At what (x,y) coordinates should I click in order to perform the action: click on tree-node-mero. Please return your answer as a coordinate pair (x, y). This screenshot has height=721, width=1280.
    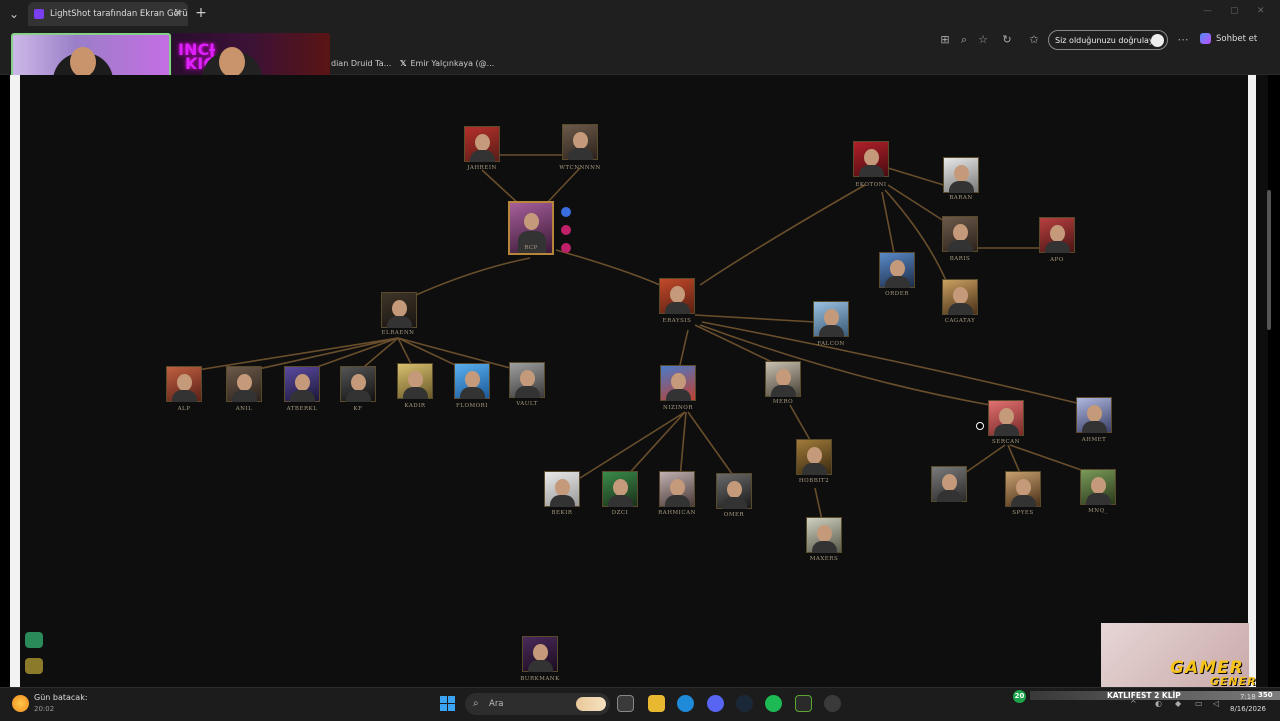
    Looking at the image, I should click on (783, 379).